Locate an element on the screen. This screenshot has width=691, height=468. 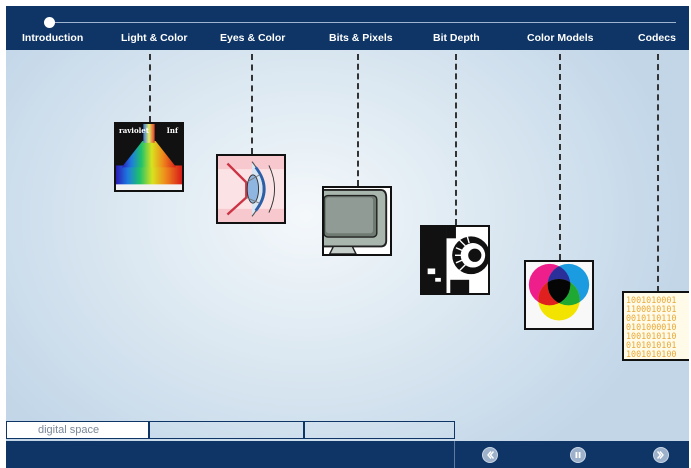
forward-button is located at coordinates (661, 455).